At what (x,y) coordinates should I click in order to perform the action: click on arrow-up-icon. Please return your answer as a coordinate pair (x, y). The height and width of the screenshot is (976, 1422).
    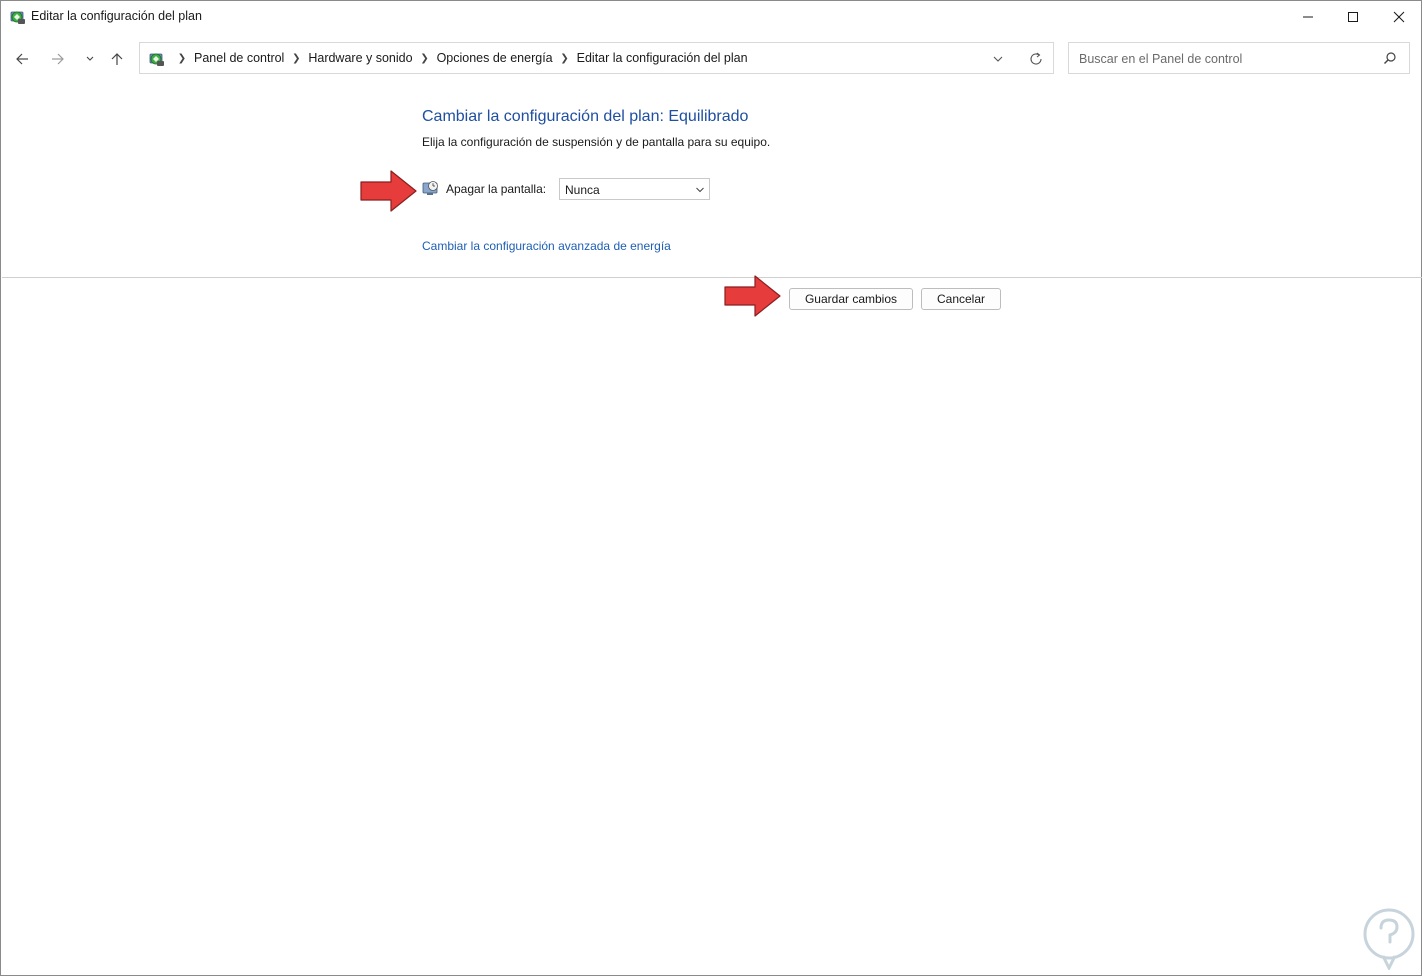
    Looking at the image, I should click on (117, 59).